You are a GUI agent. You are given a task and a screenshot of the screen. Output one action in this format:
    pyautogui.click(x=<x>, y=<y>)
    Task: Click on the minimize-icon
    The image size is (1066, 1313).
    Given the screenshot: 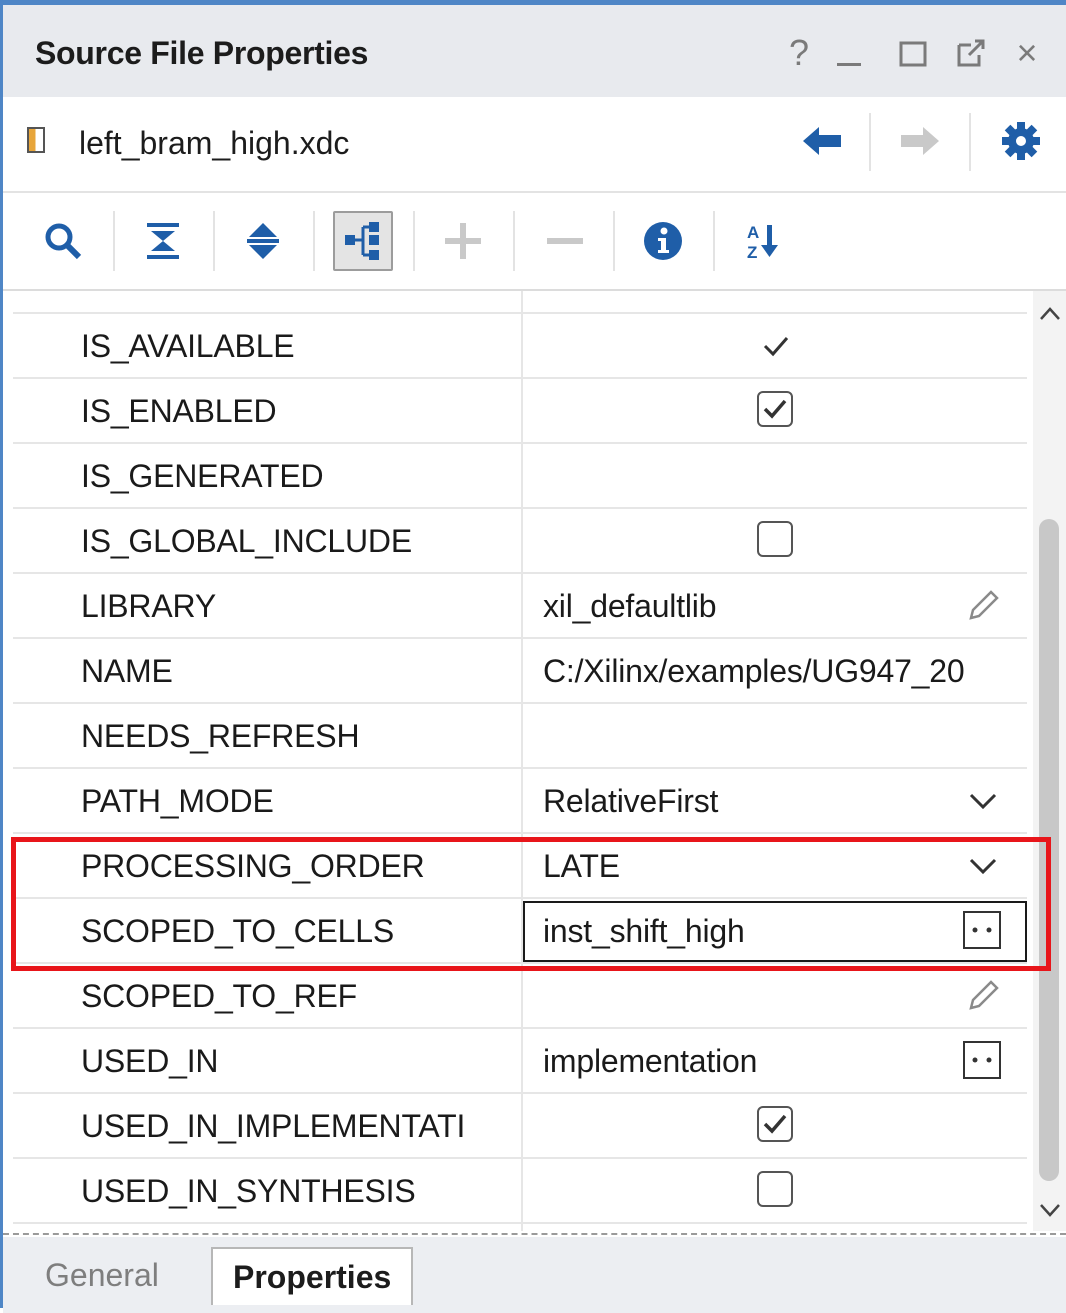 What is the action you would take?
    pyautogui.click(x=849, y=64)
    